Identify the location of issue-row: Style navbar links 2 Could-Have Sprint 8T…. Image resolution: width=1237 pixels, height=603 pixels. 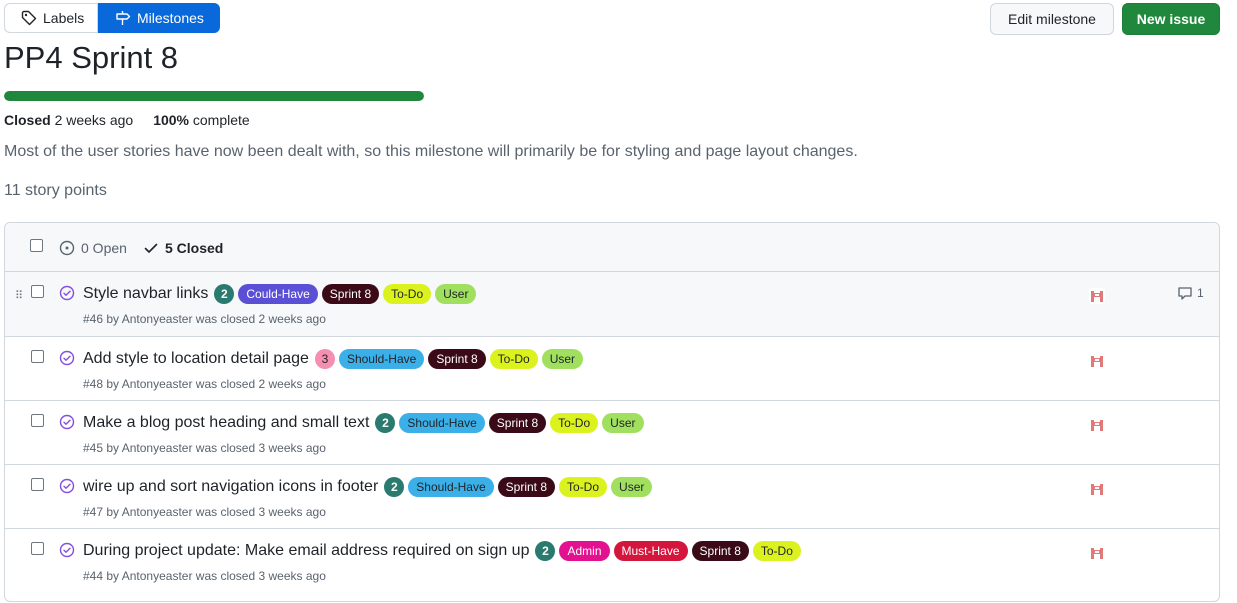
(612, 304).